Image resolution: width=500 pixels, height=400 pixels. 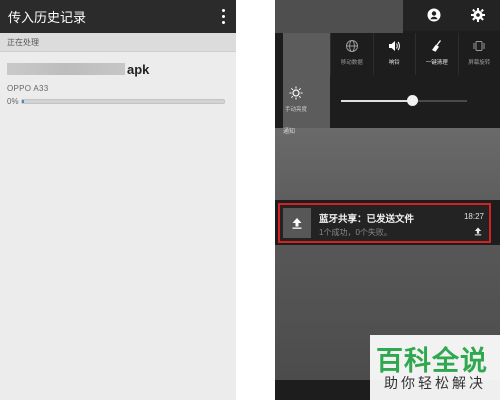 I want to click on slider-fill, so click(x=376, y=101).